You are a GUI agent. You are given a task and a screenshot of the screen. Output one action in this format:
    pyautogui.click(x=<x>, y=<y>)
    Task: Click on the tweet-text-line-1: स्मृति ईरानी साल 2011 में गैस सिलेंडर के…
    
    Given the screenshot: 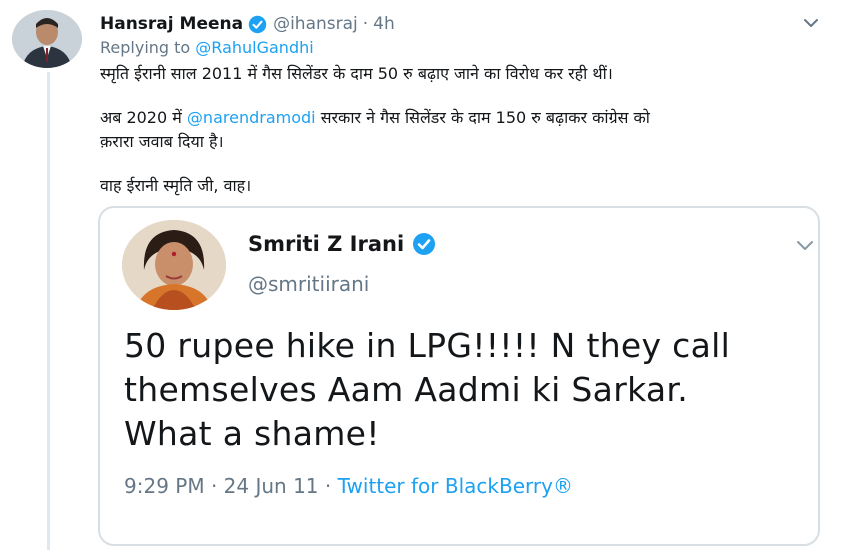 What is the action you would take?
    pyautogui.click(x=356, y=73)
    